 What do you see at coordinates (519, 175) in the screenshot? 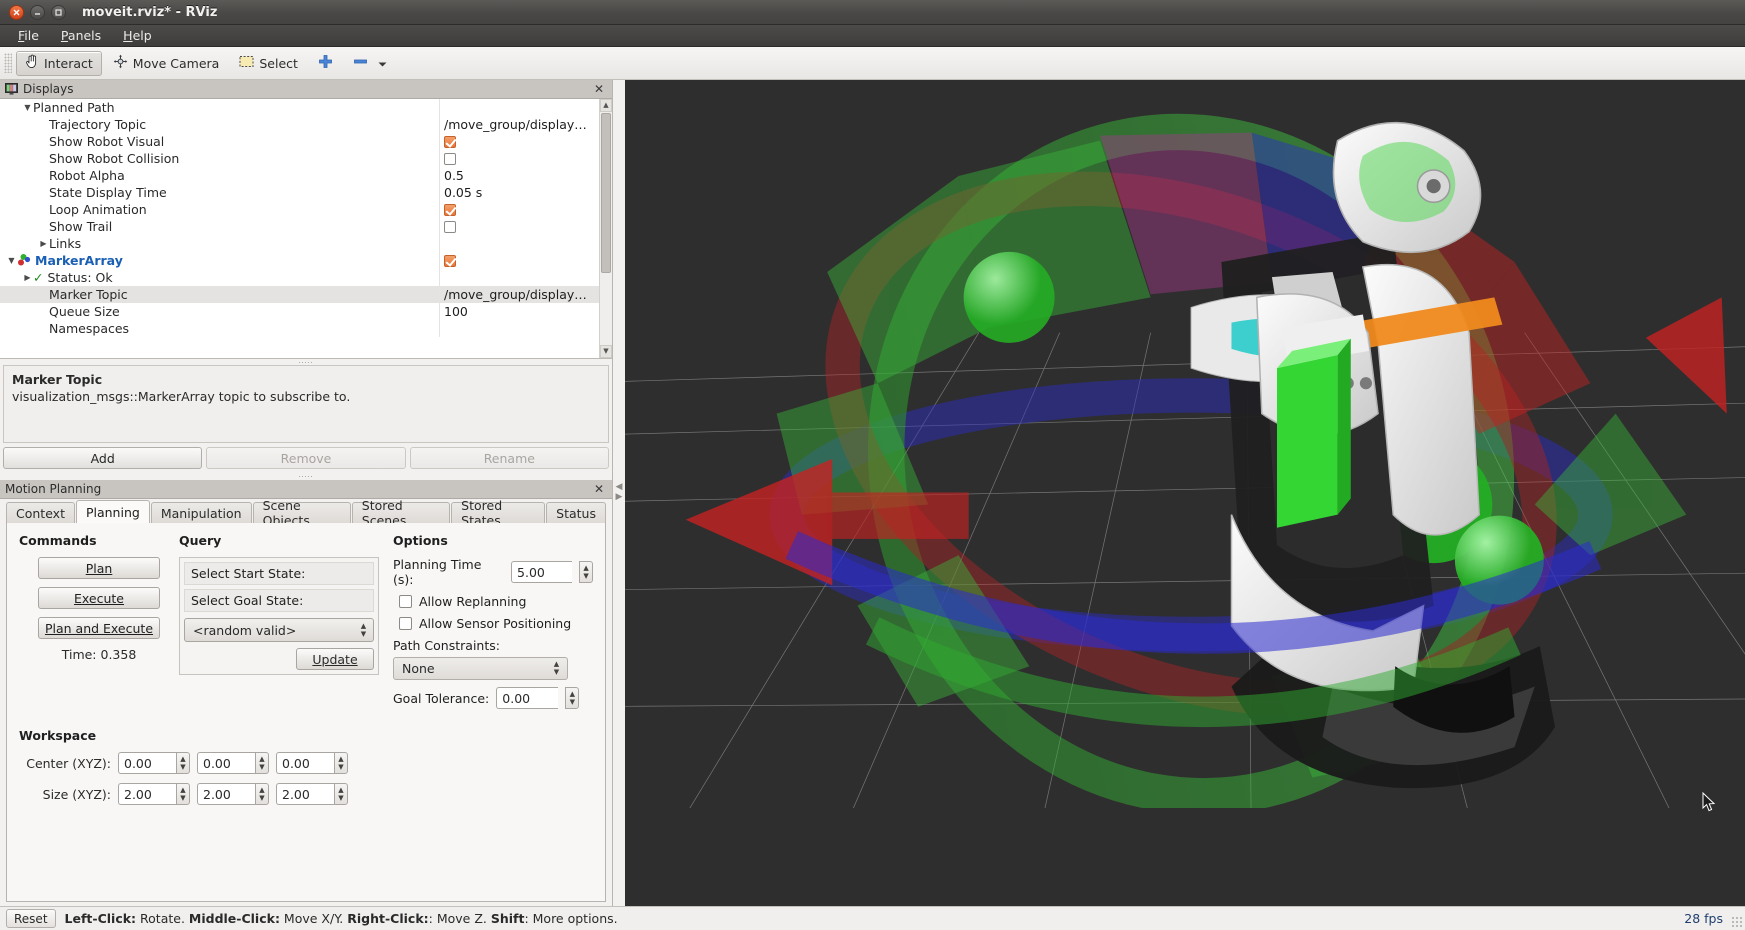
I see `display-tree-row-value: 0.5` at bounding box center [519, 175].